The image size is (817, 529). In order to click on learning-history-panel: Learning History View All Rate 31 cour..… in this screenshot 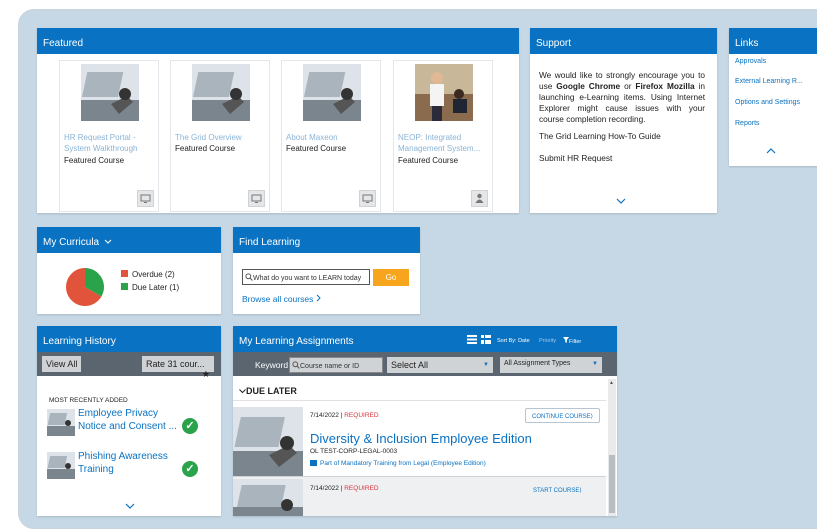, I will do `click(129, 421)`.